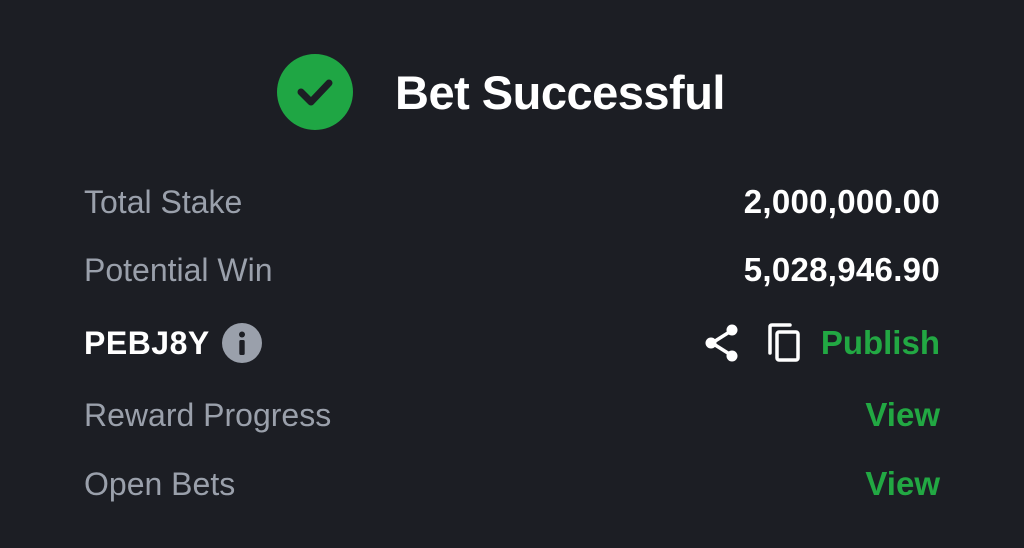 The height and width of the screenshot is (548, 1024). What do you see at coordinates (208, 414) in the screenshot?
I see `reward-progress-label: Reward Progress` at bounding box center [208, 414].